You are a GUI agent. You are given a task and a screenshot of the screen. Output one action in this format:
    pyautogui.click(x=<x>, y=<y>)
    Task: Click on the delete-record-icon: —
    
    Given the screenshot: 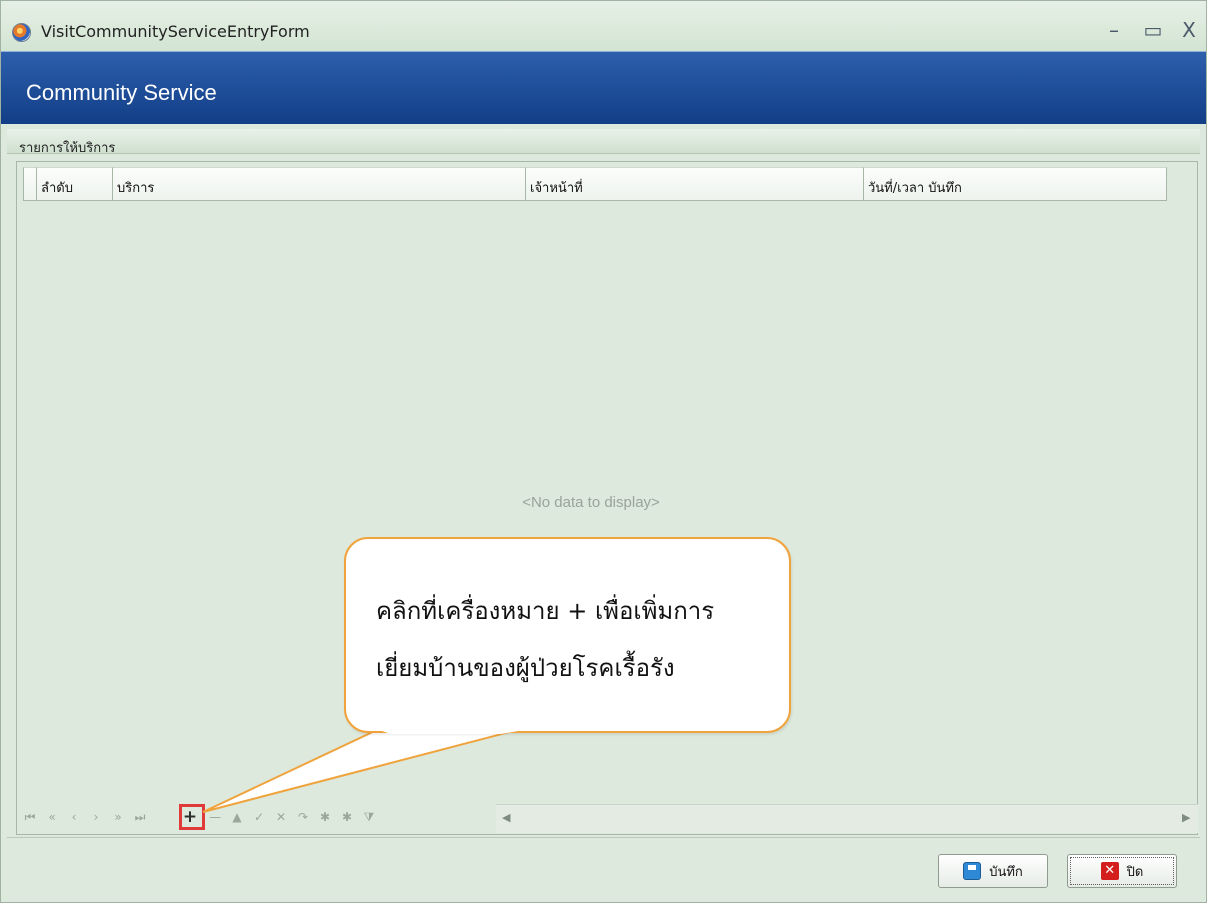 What is the action you would take?
    pyautogui.click(x=215, y=817)
    